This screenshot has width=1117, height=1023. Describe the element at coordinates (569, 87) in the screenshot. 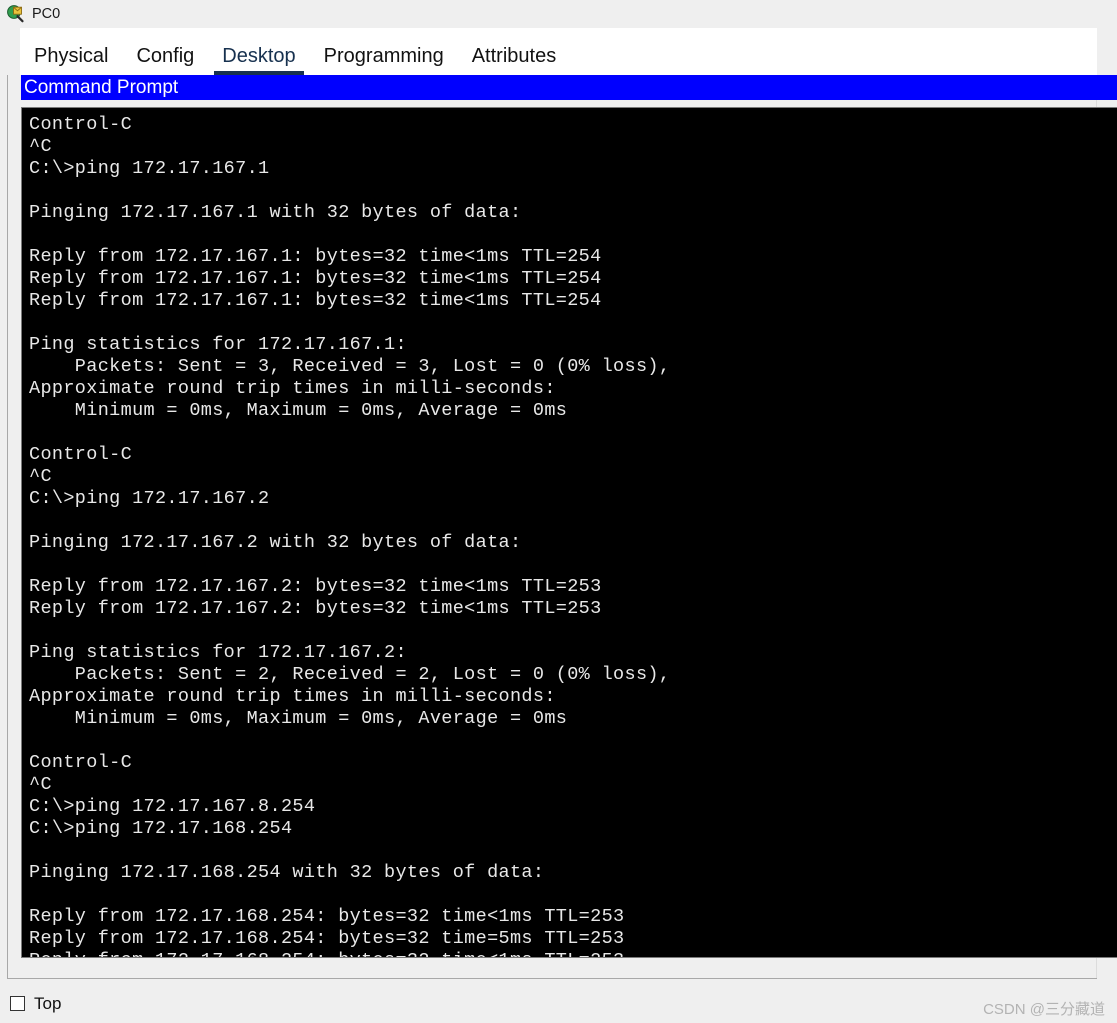

I see `command-prompt-header: Command Prompt` at that location.